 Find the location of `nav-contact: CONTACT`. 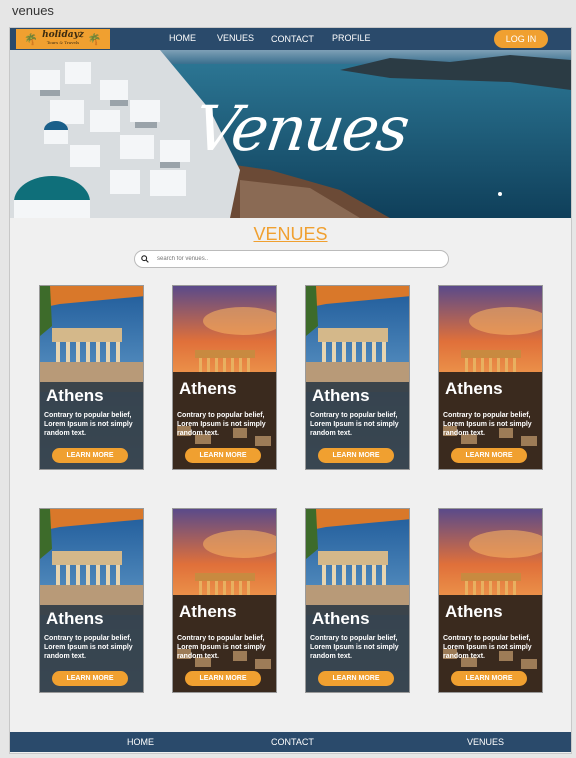

nav-contact: CONTACT is located at coordinates (292, 39).